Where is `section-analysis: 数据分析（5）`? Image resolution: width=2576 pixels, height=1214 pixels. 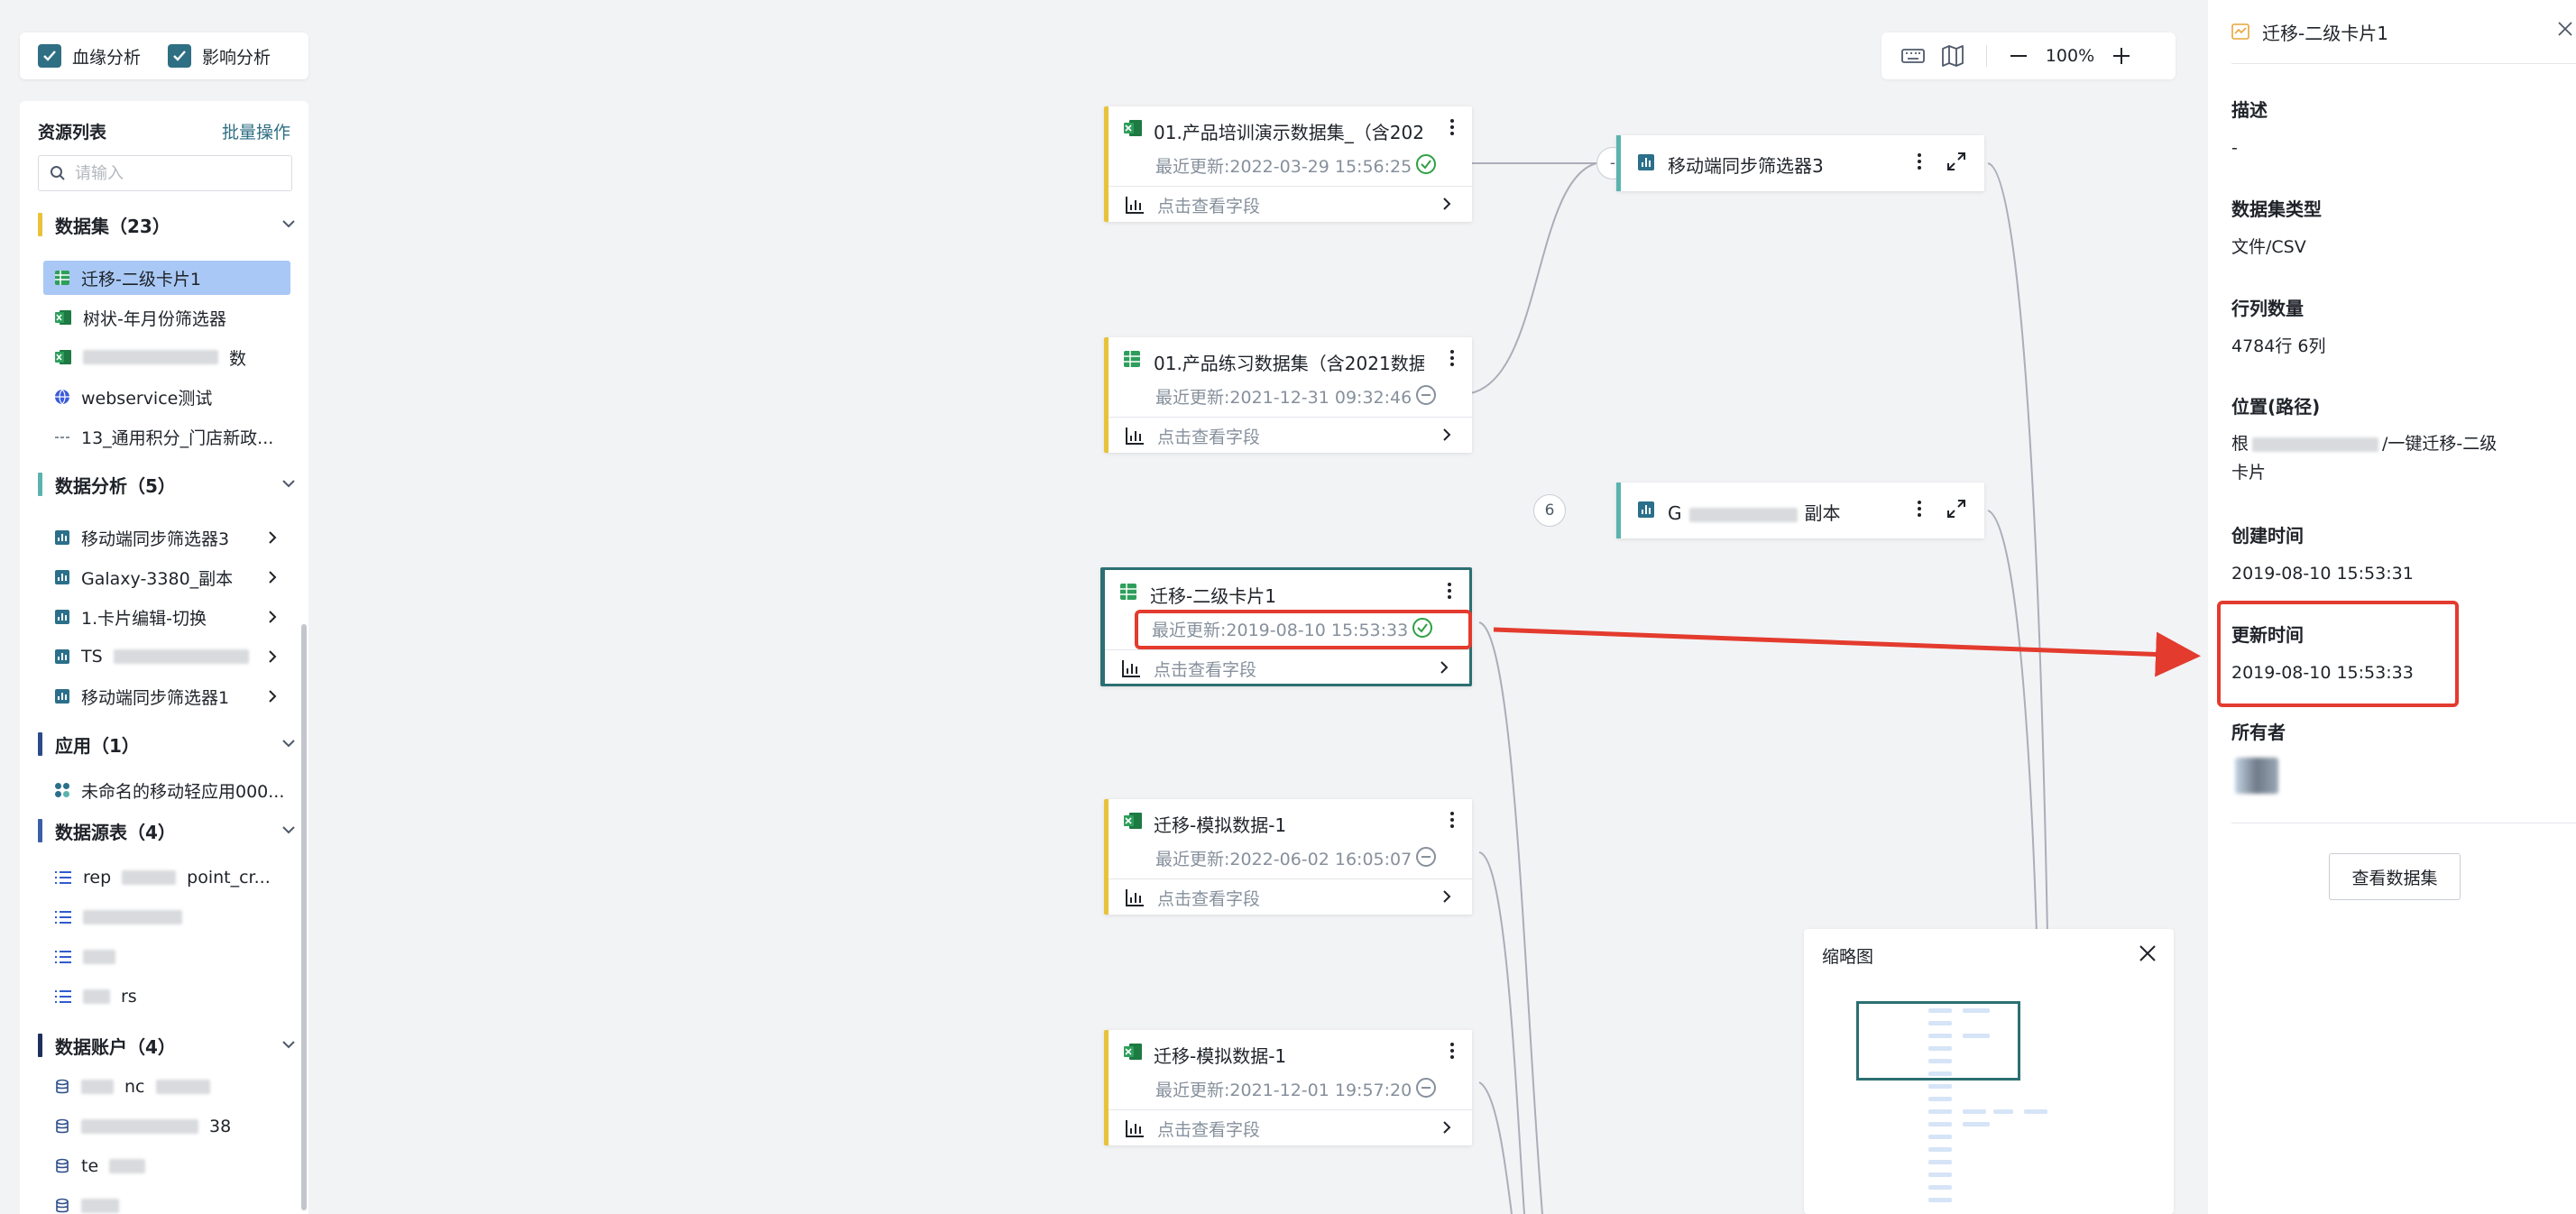
section-analysis: 数据分析（5） is located at coordinates (173, 484).